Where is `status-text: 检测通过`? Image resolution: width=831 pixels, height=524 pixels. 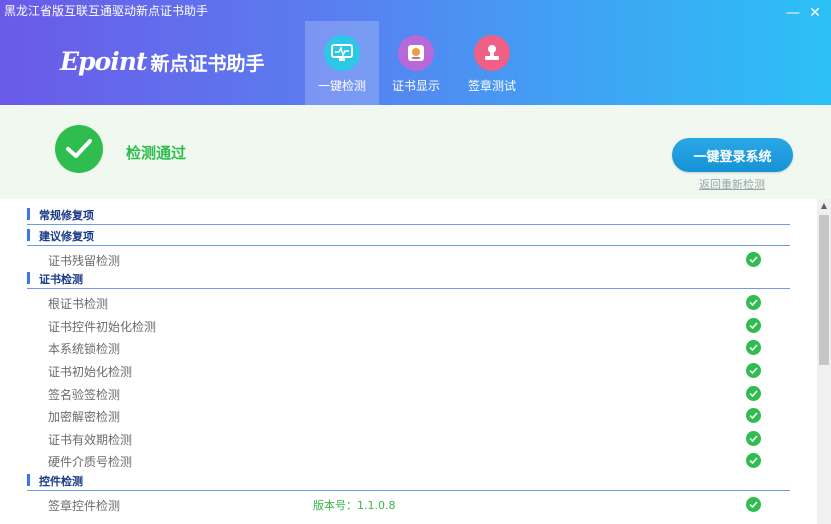 status-text: 检测通过 is located at coordinates (156, 153).